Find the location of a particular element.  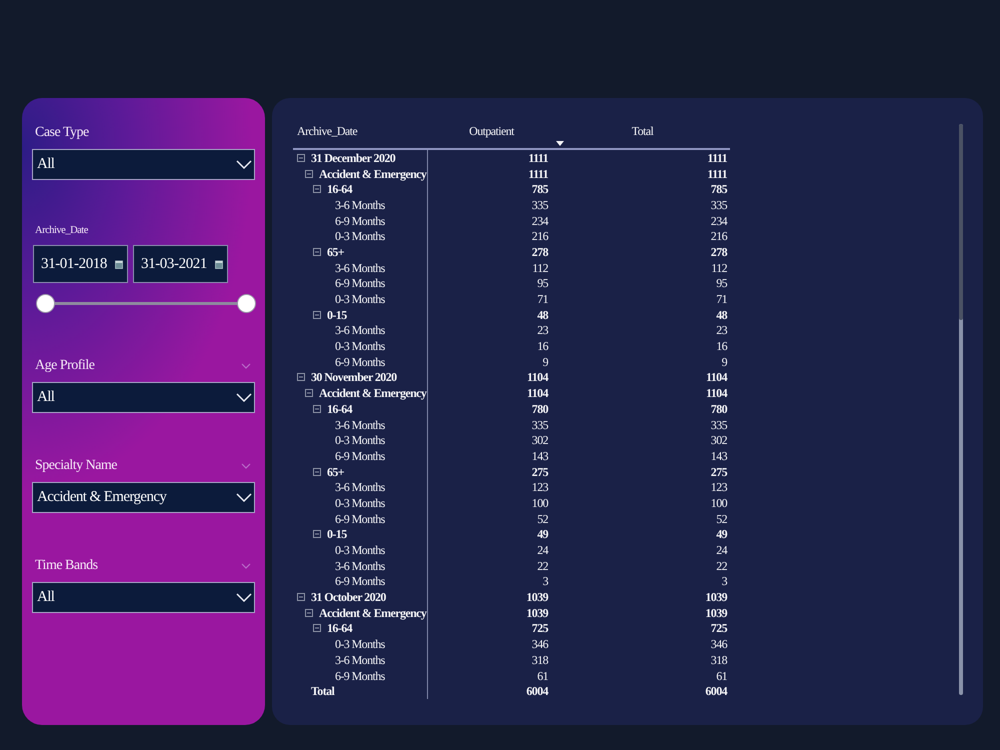

column-header: Outpatient is located at coordinates (491, 131).